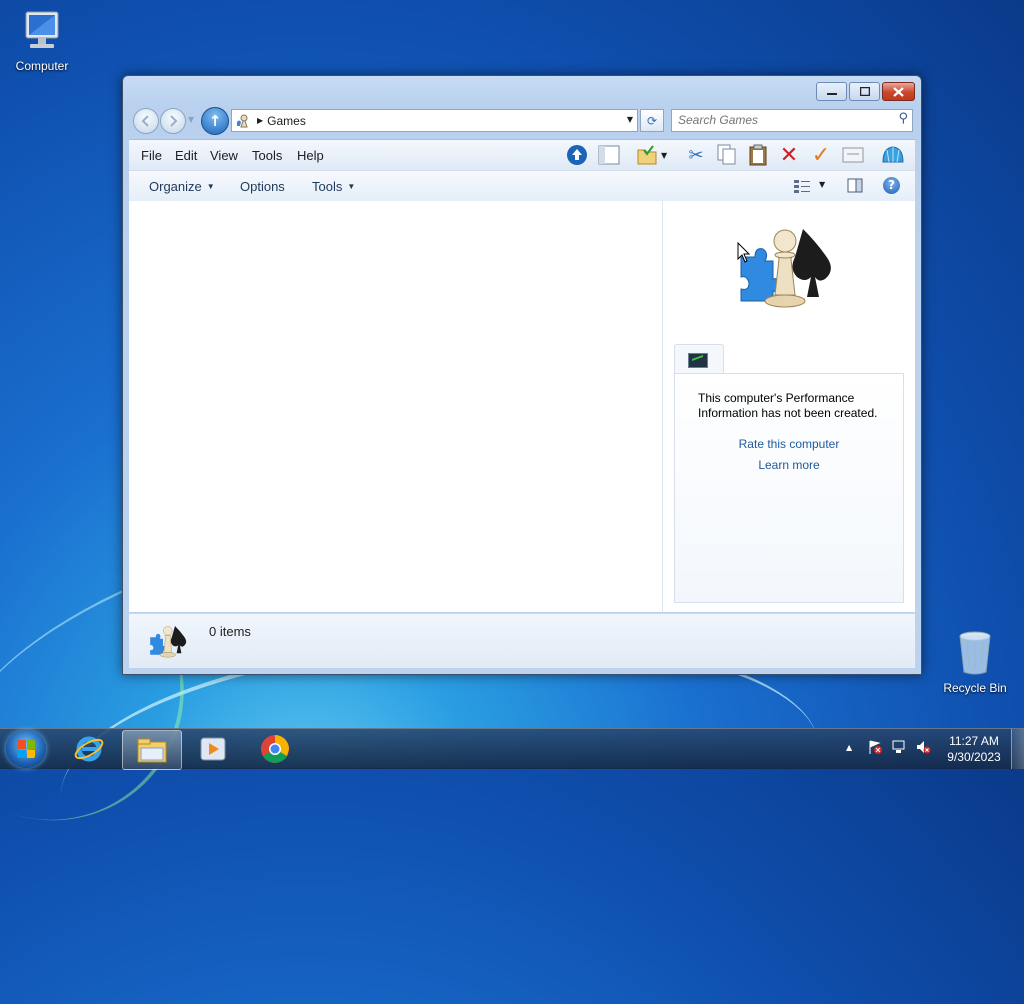  Describe the element at coordinates (577, 155) in the screenshot. I see `toolbar-up-icon` at that location.